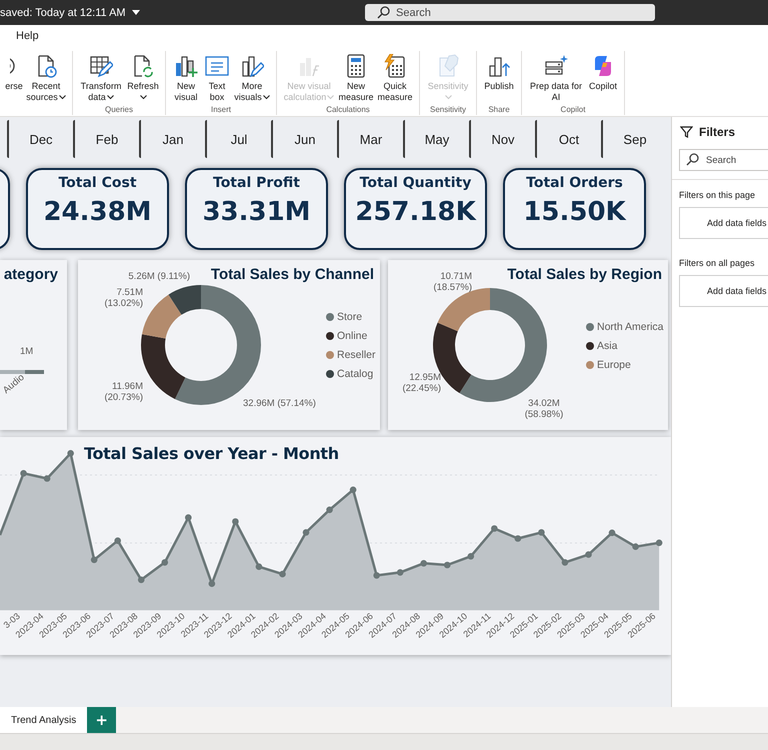 The width and height of the screenshot is (768, 750). Describe the element at coordinates (143, 77) in the screenshot. I see `ribbon-button: Refresh` at that location.